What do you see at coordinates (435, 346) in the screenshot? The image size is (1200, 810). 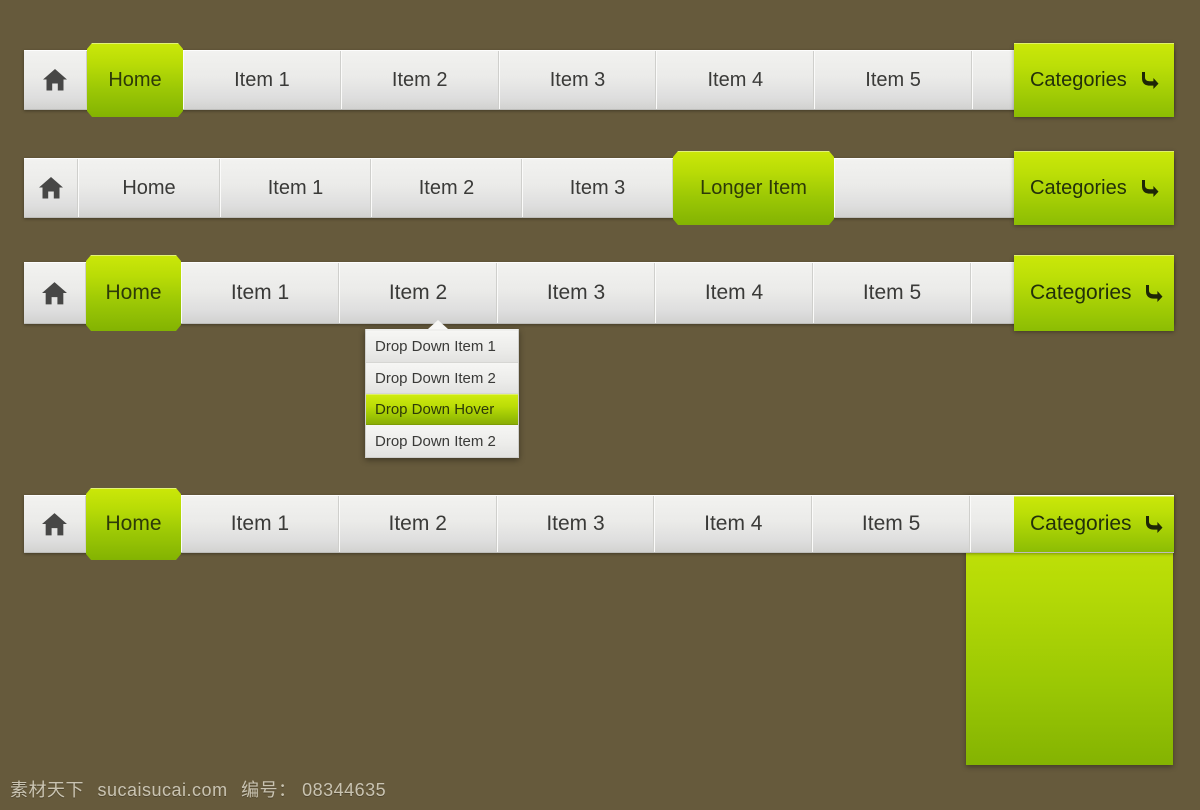 I see `dropdown-item-label: Drop Down Item 1` at bounding box center [435, 346].